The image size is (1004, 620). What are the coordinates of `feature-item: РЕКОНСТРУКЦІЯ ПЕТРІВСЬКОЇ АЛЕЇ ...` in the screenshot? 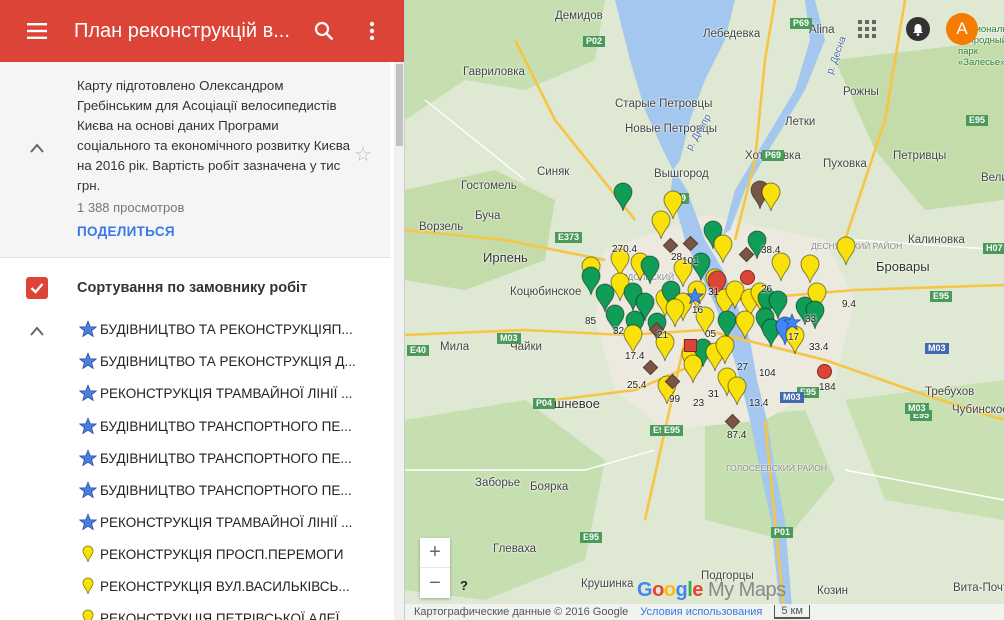 It's located at (223, 611).